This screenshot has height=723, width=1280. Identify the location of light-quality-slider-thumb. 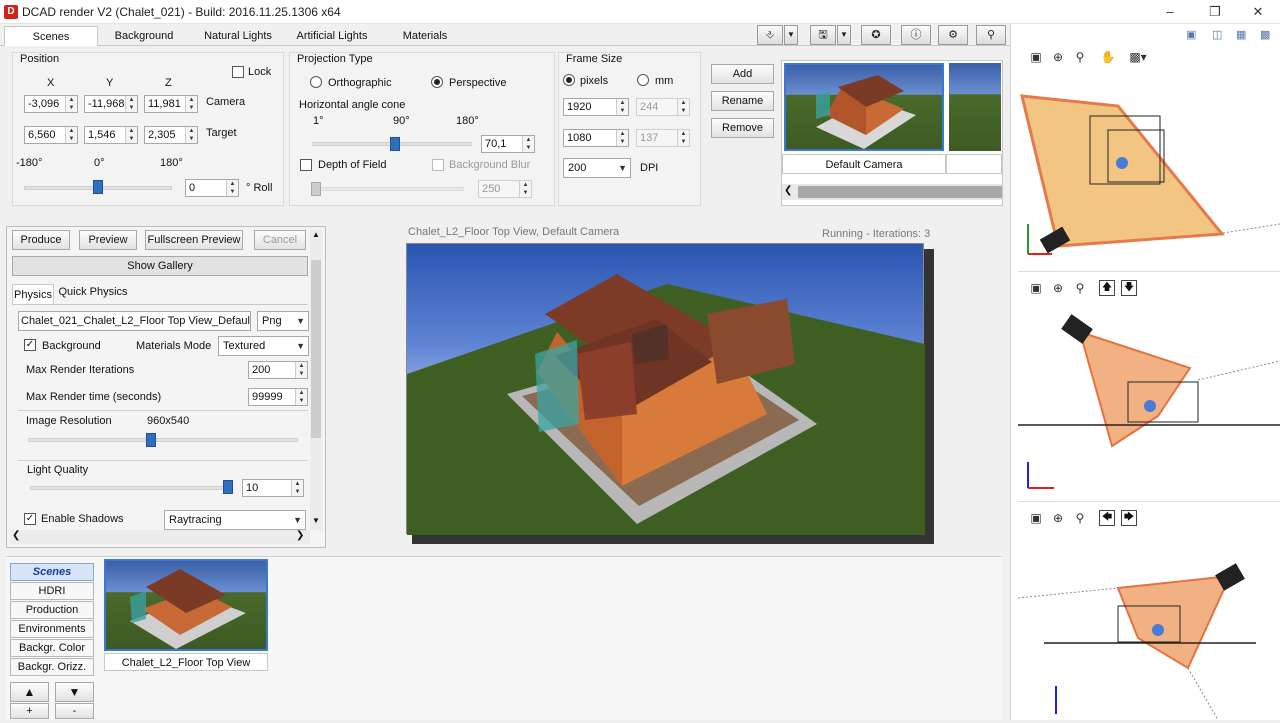
(228, 487).